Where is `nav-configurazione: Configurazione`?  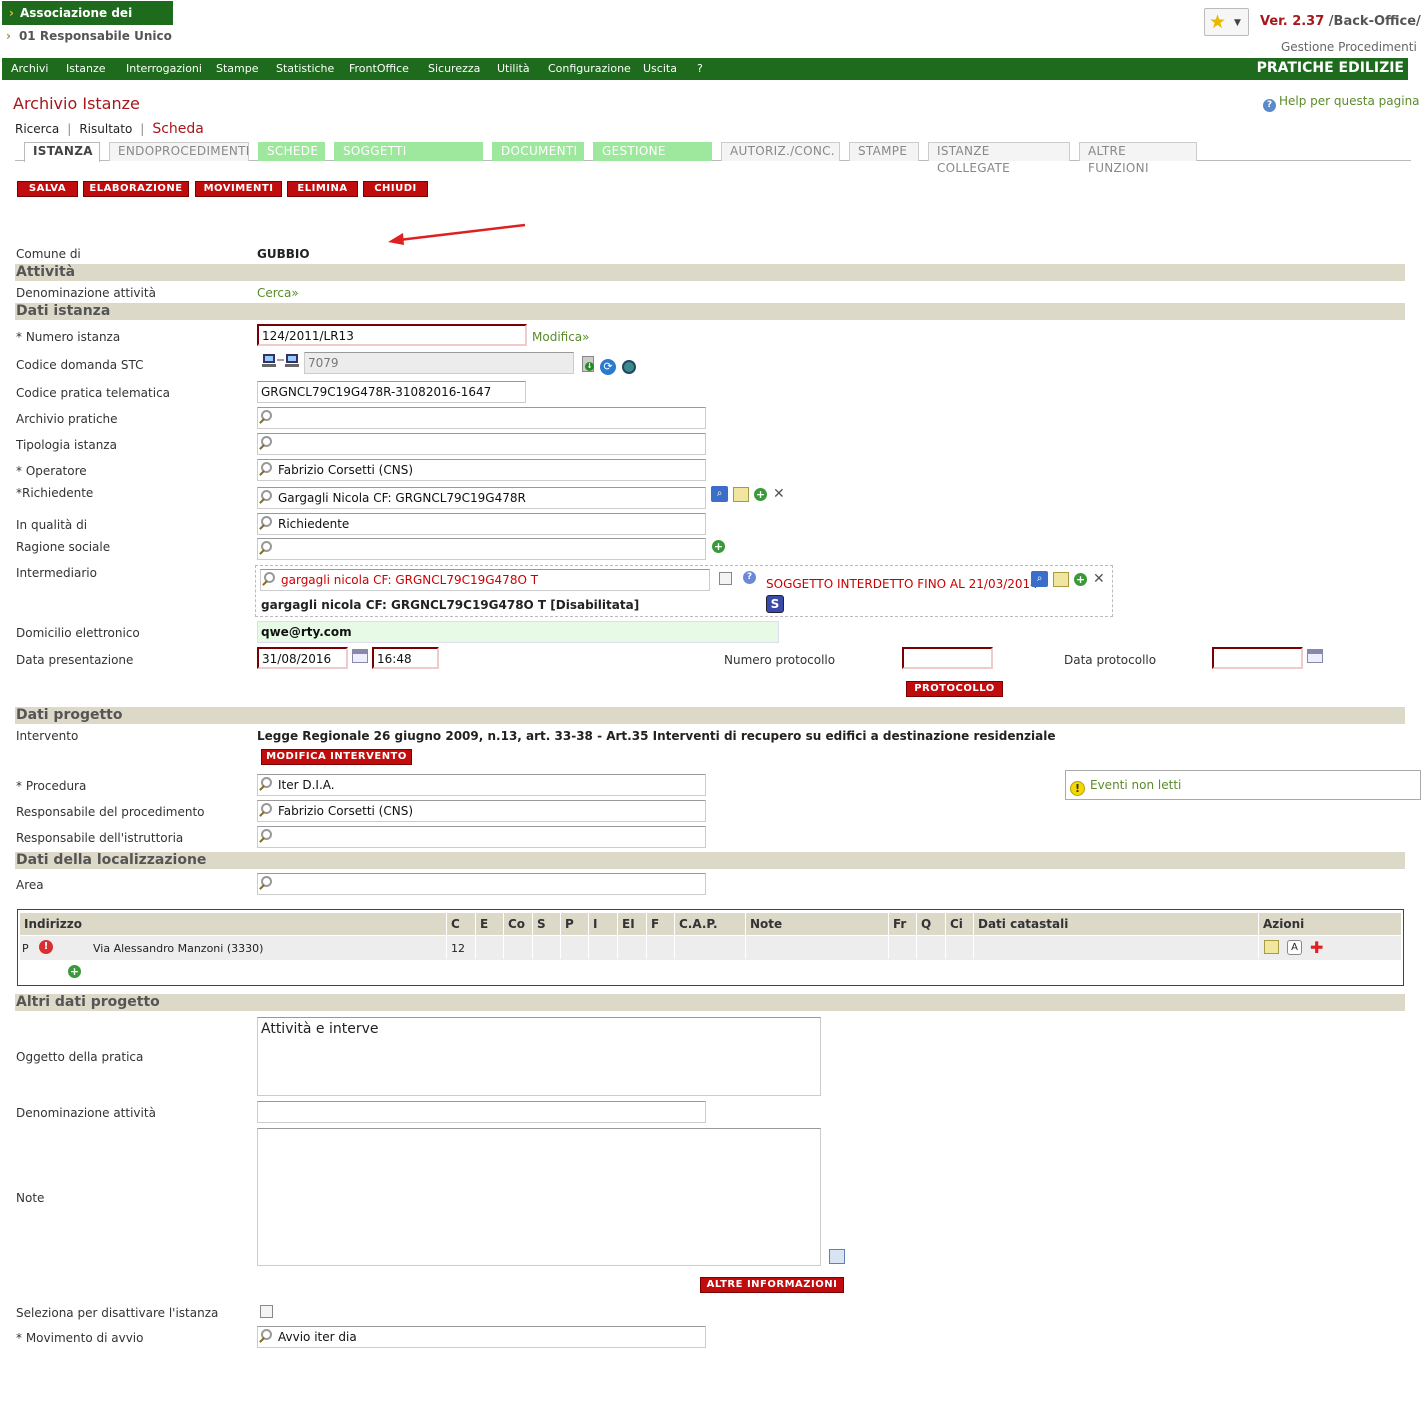 nav-configurazione: Configurazione is located at coordinates (589, 68).